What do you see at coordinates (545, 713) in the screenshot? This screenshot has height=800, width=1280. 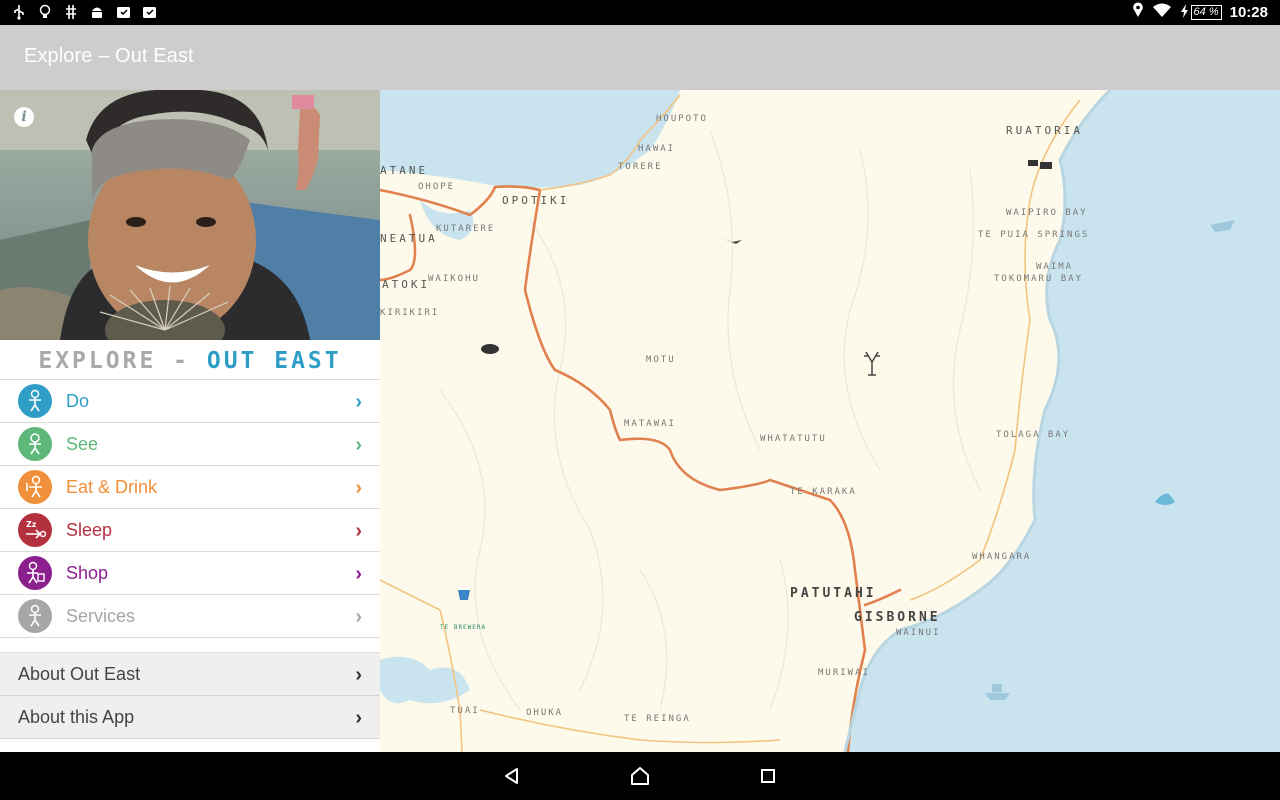 I see `map-label: OHUKA` at bounding box center [545, 713].